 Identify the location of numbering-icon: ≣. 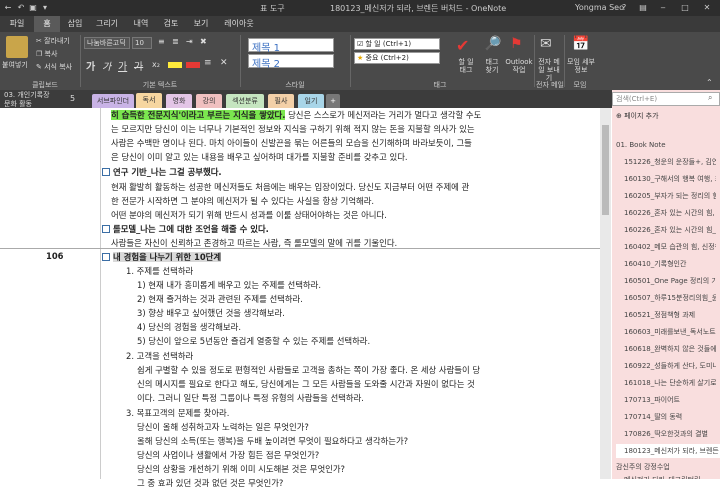
(175, 41).